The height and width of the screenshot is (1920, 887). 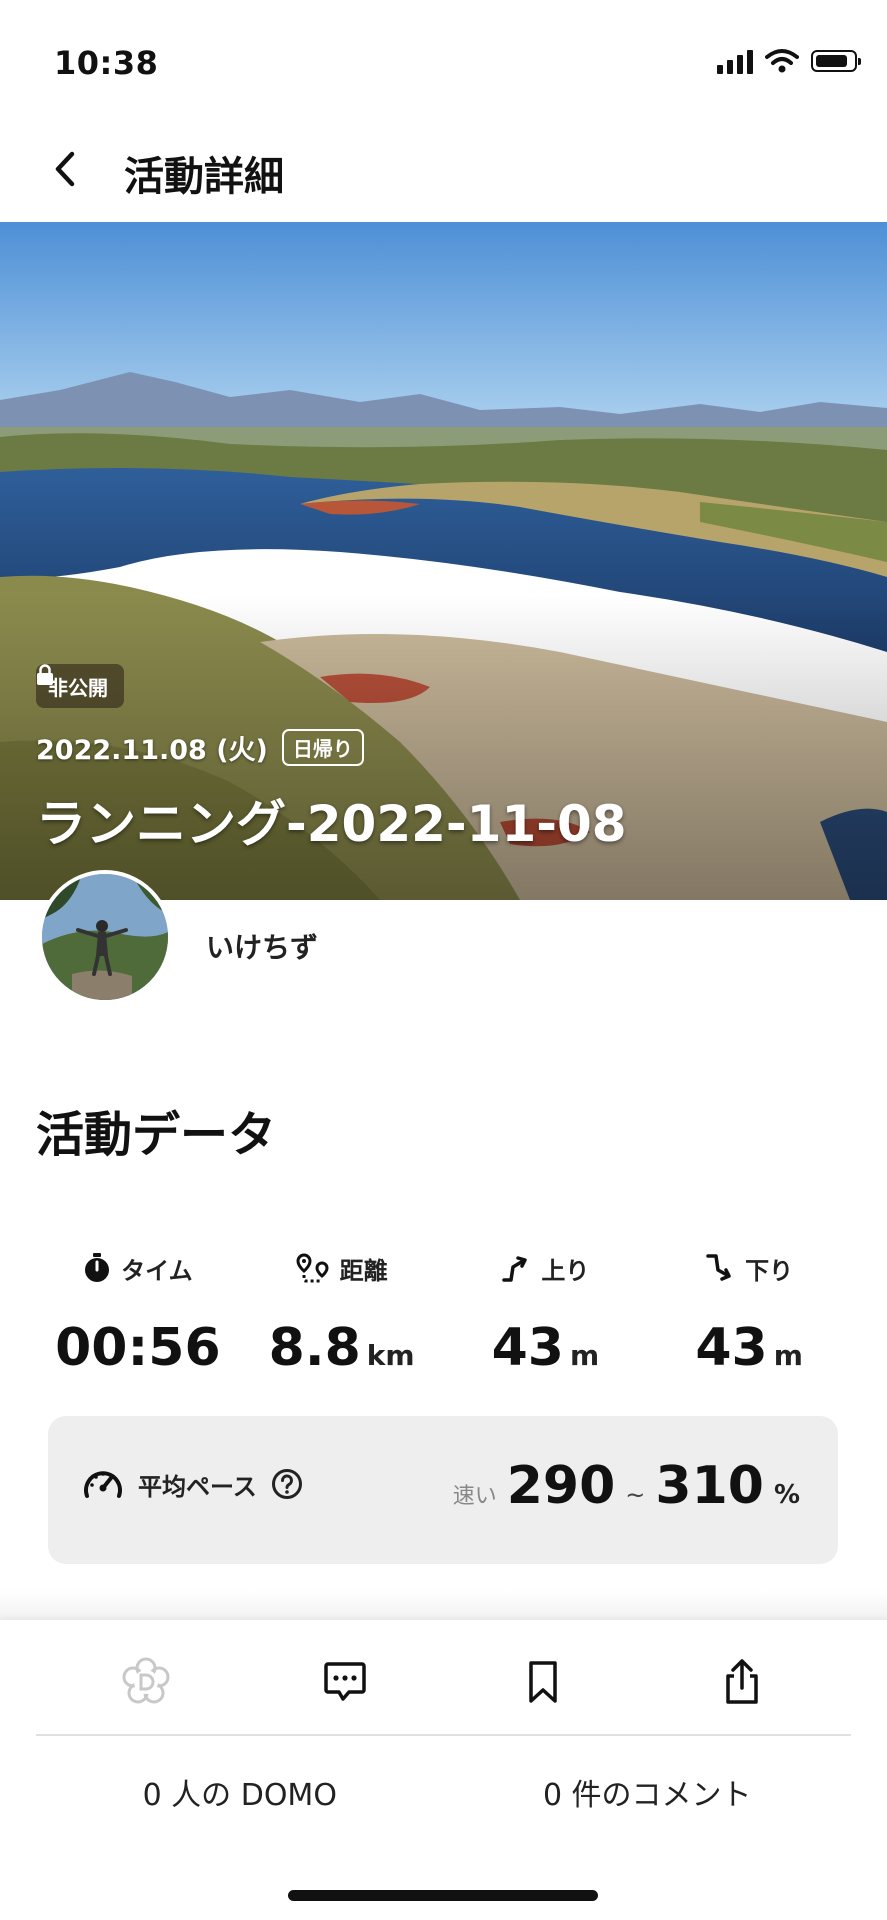 I want to click on stopwatch-icon, so click(x=97, y=1267).